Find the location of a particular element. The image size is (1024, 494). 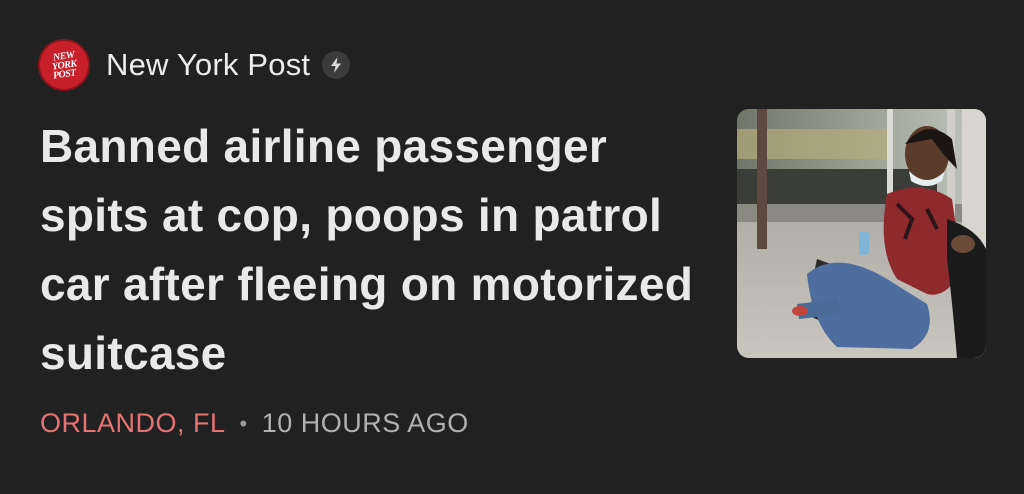

thumbnail-image is located at coordinates (861, 233).